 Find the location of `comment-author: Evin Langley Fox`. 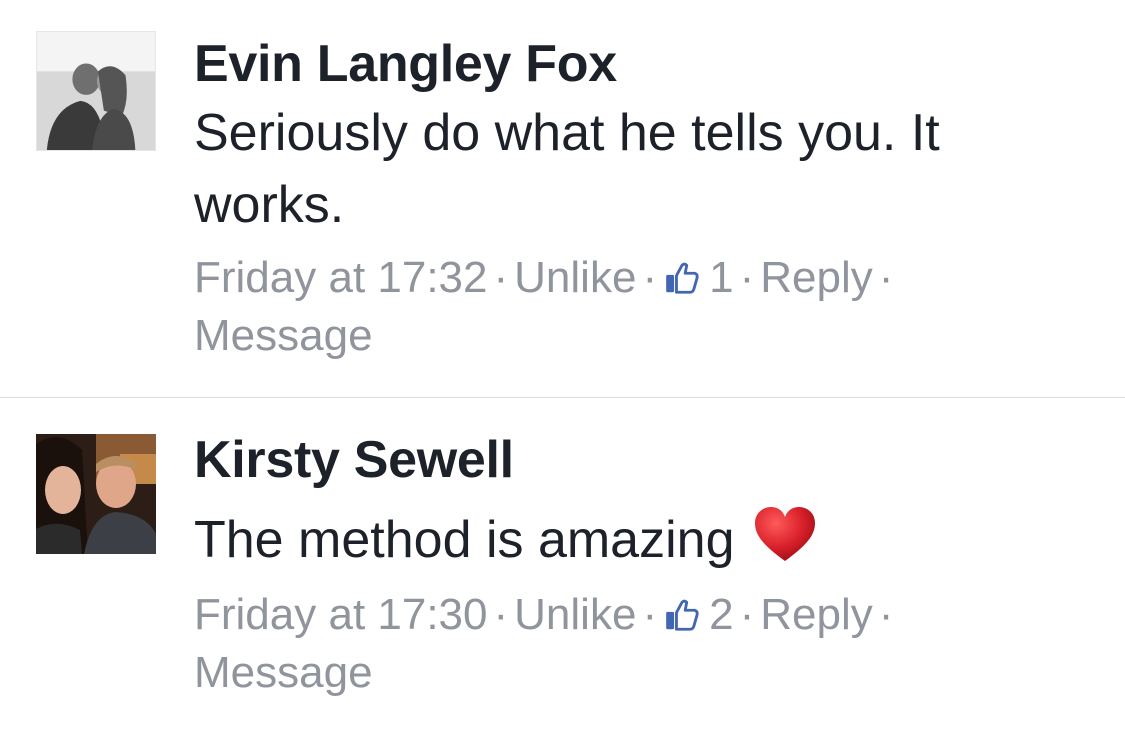

comment-author: Evin Langley Fox is located at coordinates (644, 64).